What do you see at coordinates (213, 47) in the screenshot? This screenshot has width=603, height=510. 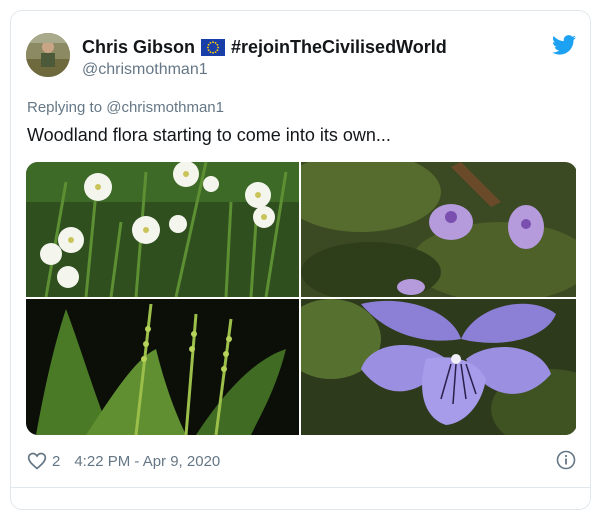 I see `eu-flag-icon` at bounding box center [213, 47].